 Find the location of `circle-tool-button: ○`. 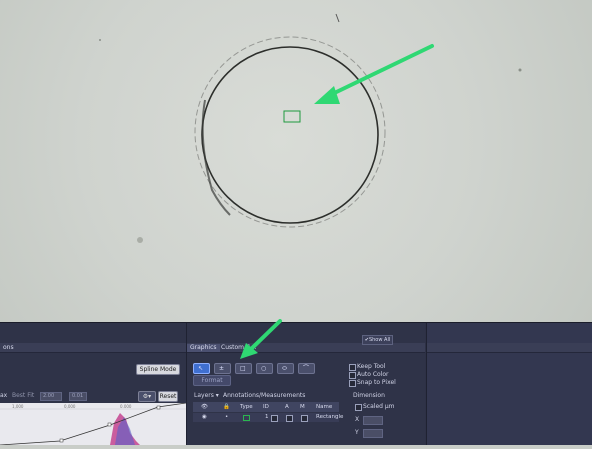

circle-tool-button: ○ is located at coordinates (264, 368).